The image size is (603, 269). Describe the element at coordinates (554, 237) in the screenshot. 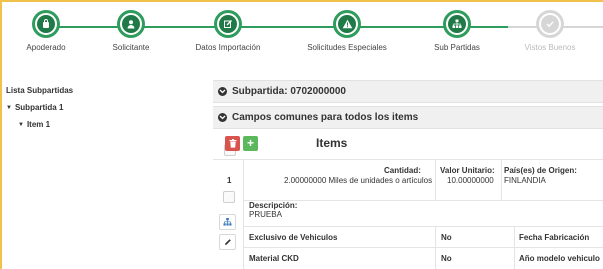

I see `fecha-fabricacion-label: Fecha Fabricación` at that location.